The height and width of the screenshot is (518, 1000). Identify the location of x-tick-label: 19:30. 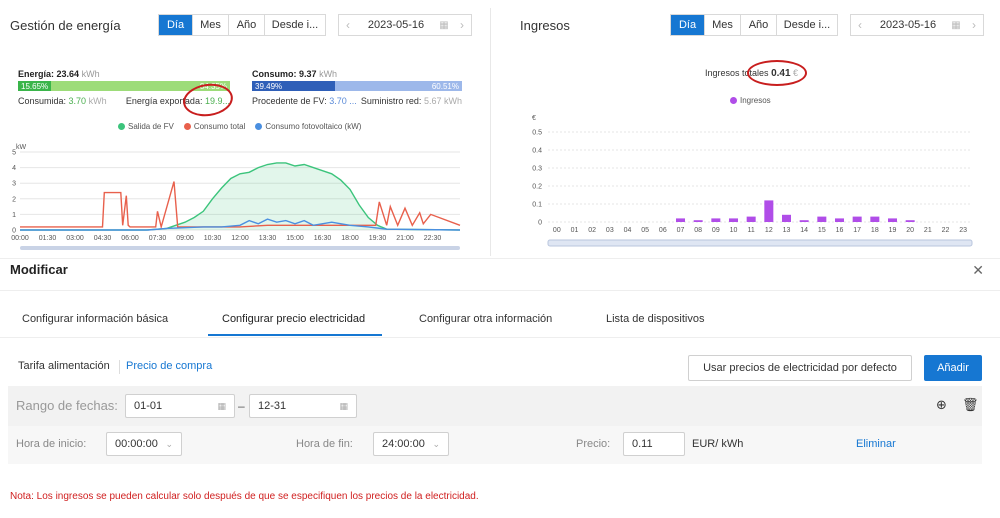
(378, 238).